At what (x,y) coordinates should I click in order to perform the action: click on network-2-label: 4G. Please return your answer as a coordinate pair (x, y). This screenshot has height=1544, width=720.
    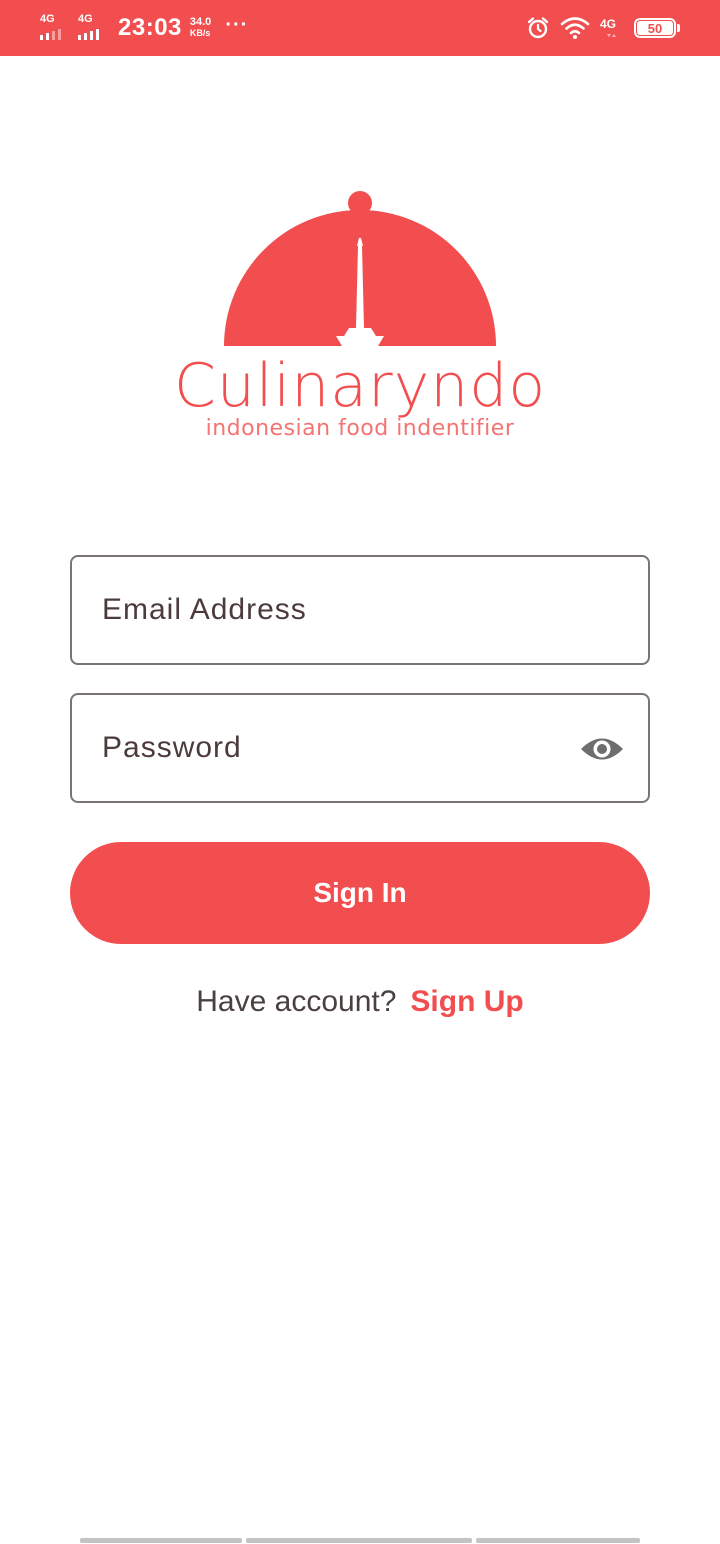
    Looking at the image, I should click on (85, 19).